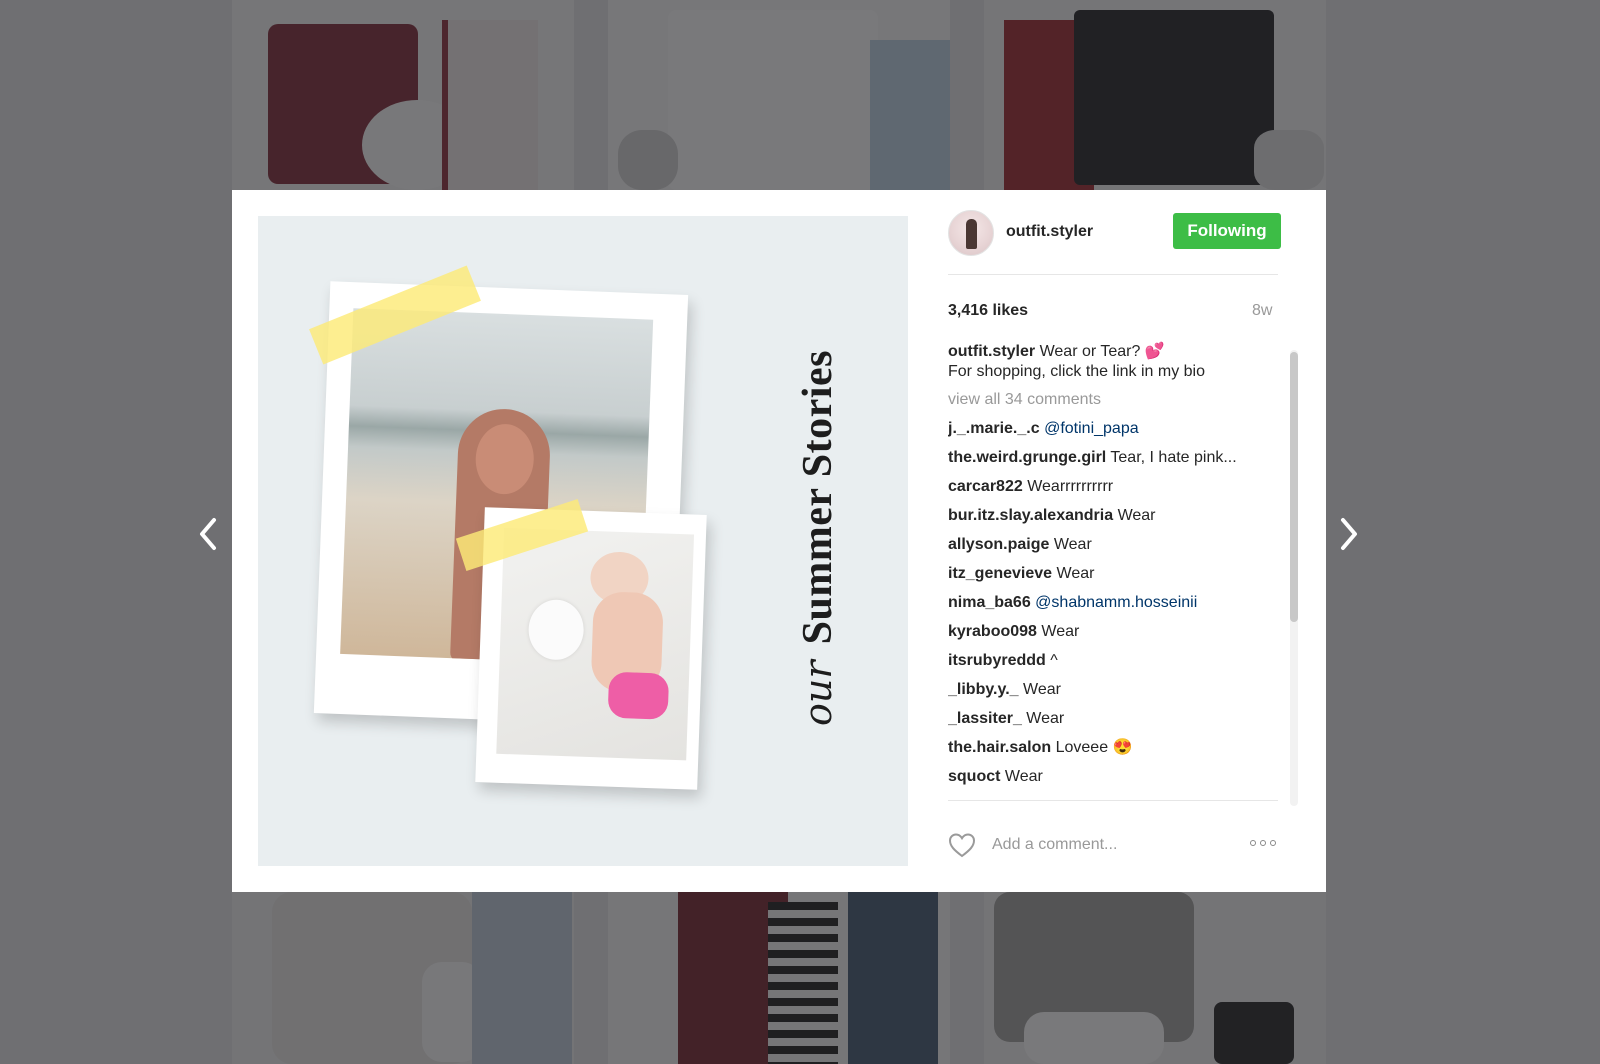 The image size is (1600, 1064). What do you see at coordinates (1113, 632) in the screenshot?
I see `comment-item: kyraboo098 Wear` at bounding box center [1113, 632].